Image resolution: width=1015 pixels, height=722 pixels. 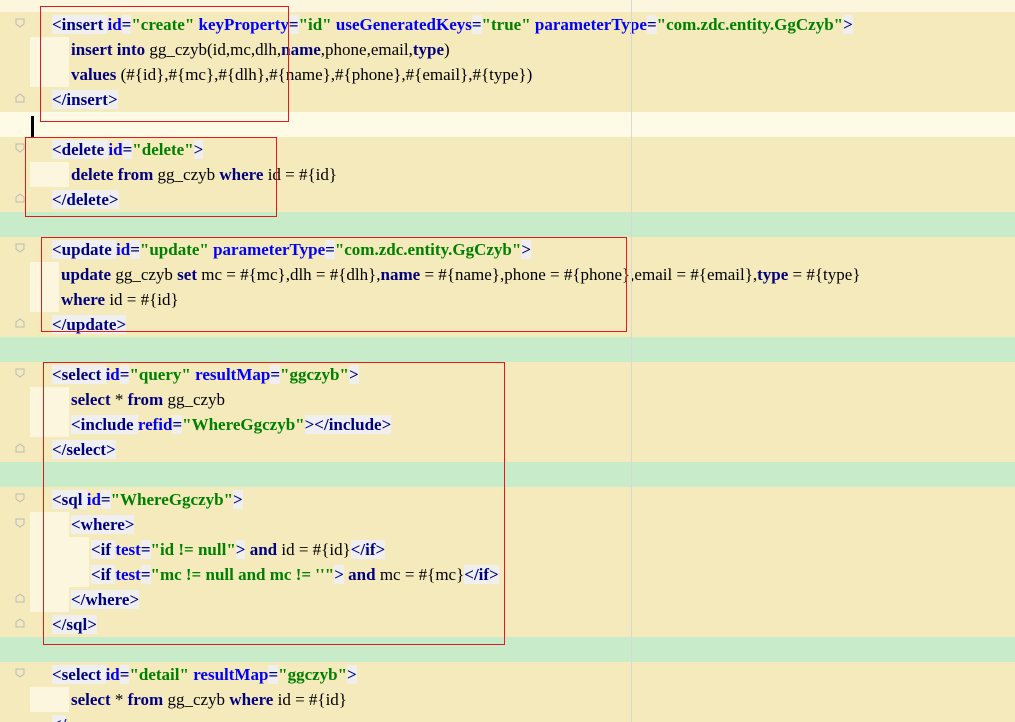 What do you see at coordinates (83, 299) in the screenshot?
I see `code-token: where` at bounding box center [83, 299].